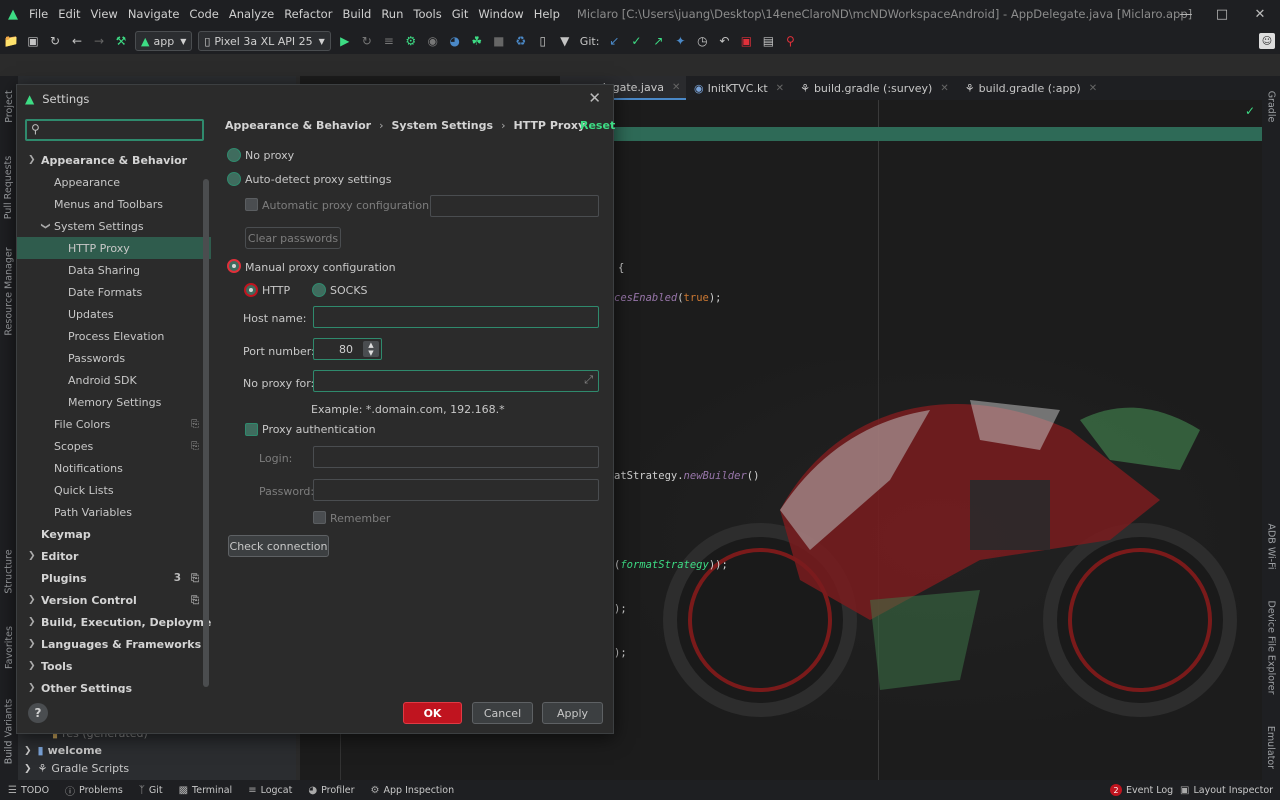 This screenshot has height=800, width=1280. I want to click on port-number-stepper: 80 ▲ ▼, so click(347, 349).